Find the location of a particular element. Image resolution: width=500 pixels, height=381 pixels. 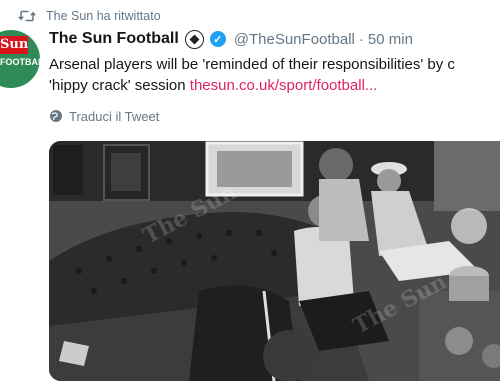

globe-icon is located at coordinates (56, 116).